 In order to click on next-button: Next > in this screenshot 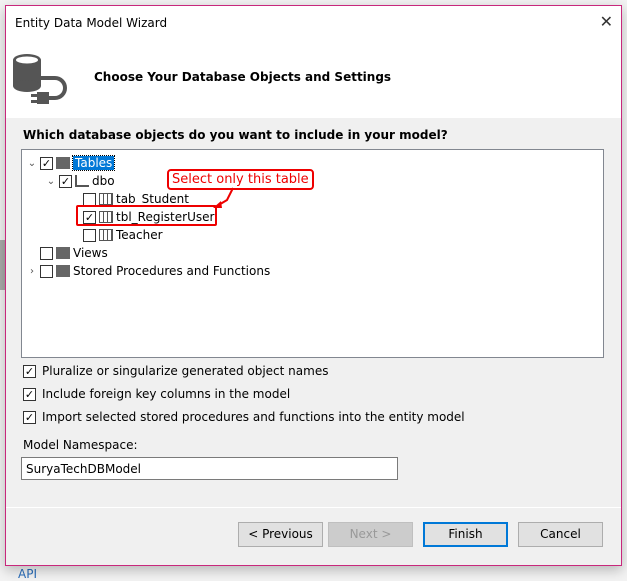, I will do `click(370, 534)`.